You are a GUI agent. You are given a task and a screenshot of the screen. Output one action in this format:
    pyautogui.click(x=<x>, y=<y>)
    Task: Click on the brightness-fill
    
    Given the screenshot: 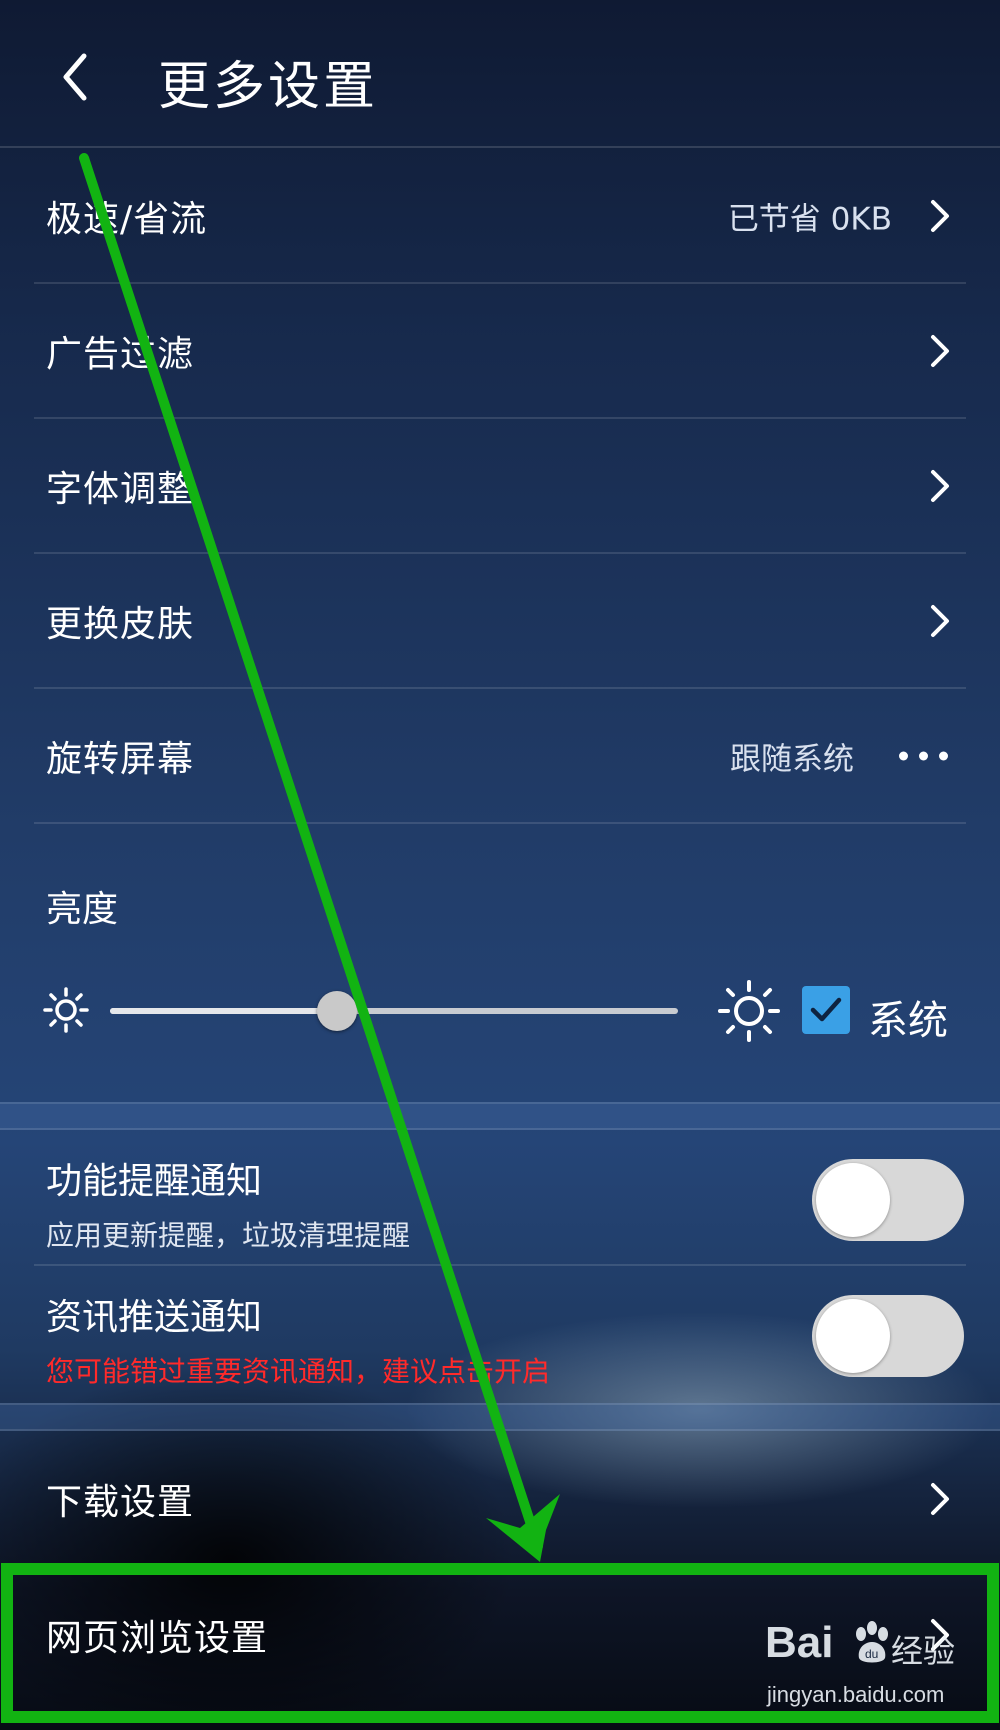 What is the action you would take?
    pyautogui.click(x=224, y=1011)
    